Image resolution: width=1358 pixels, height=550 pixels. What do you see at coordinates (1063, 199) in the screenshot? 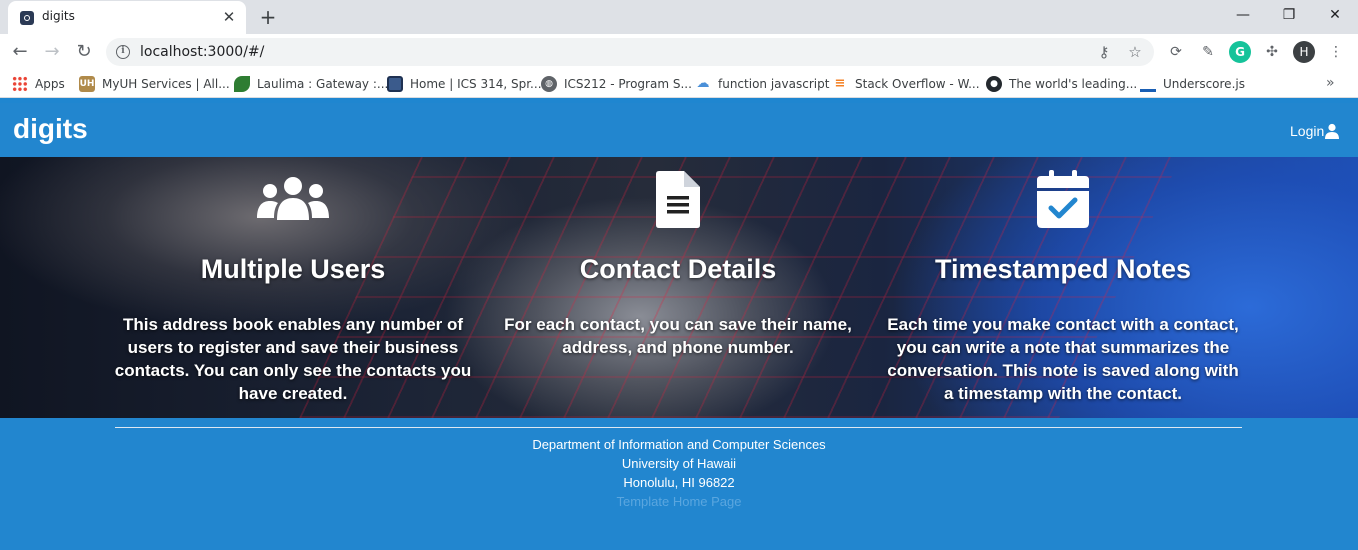
I see `calendar-check-icon` at bounding box center [1063, 199].